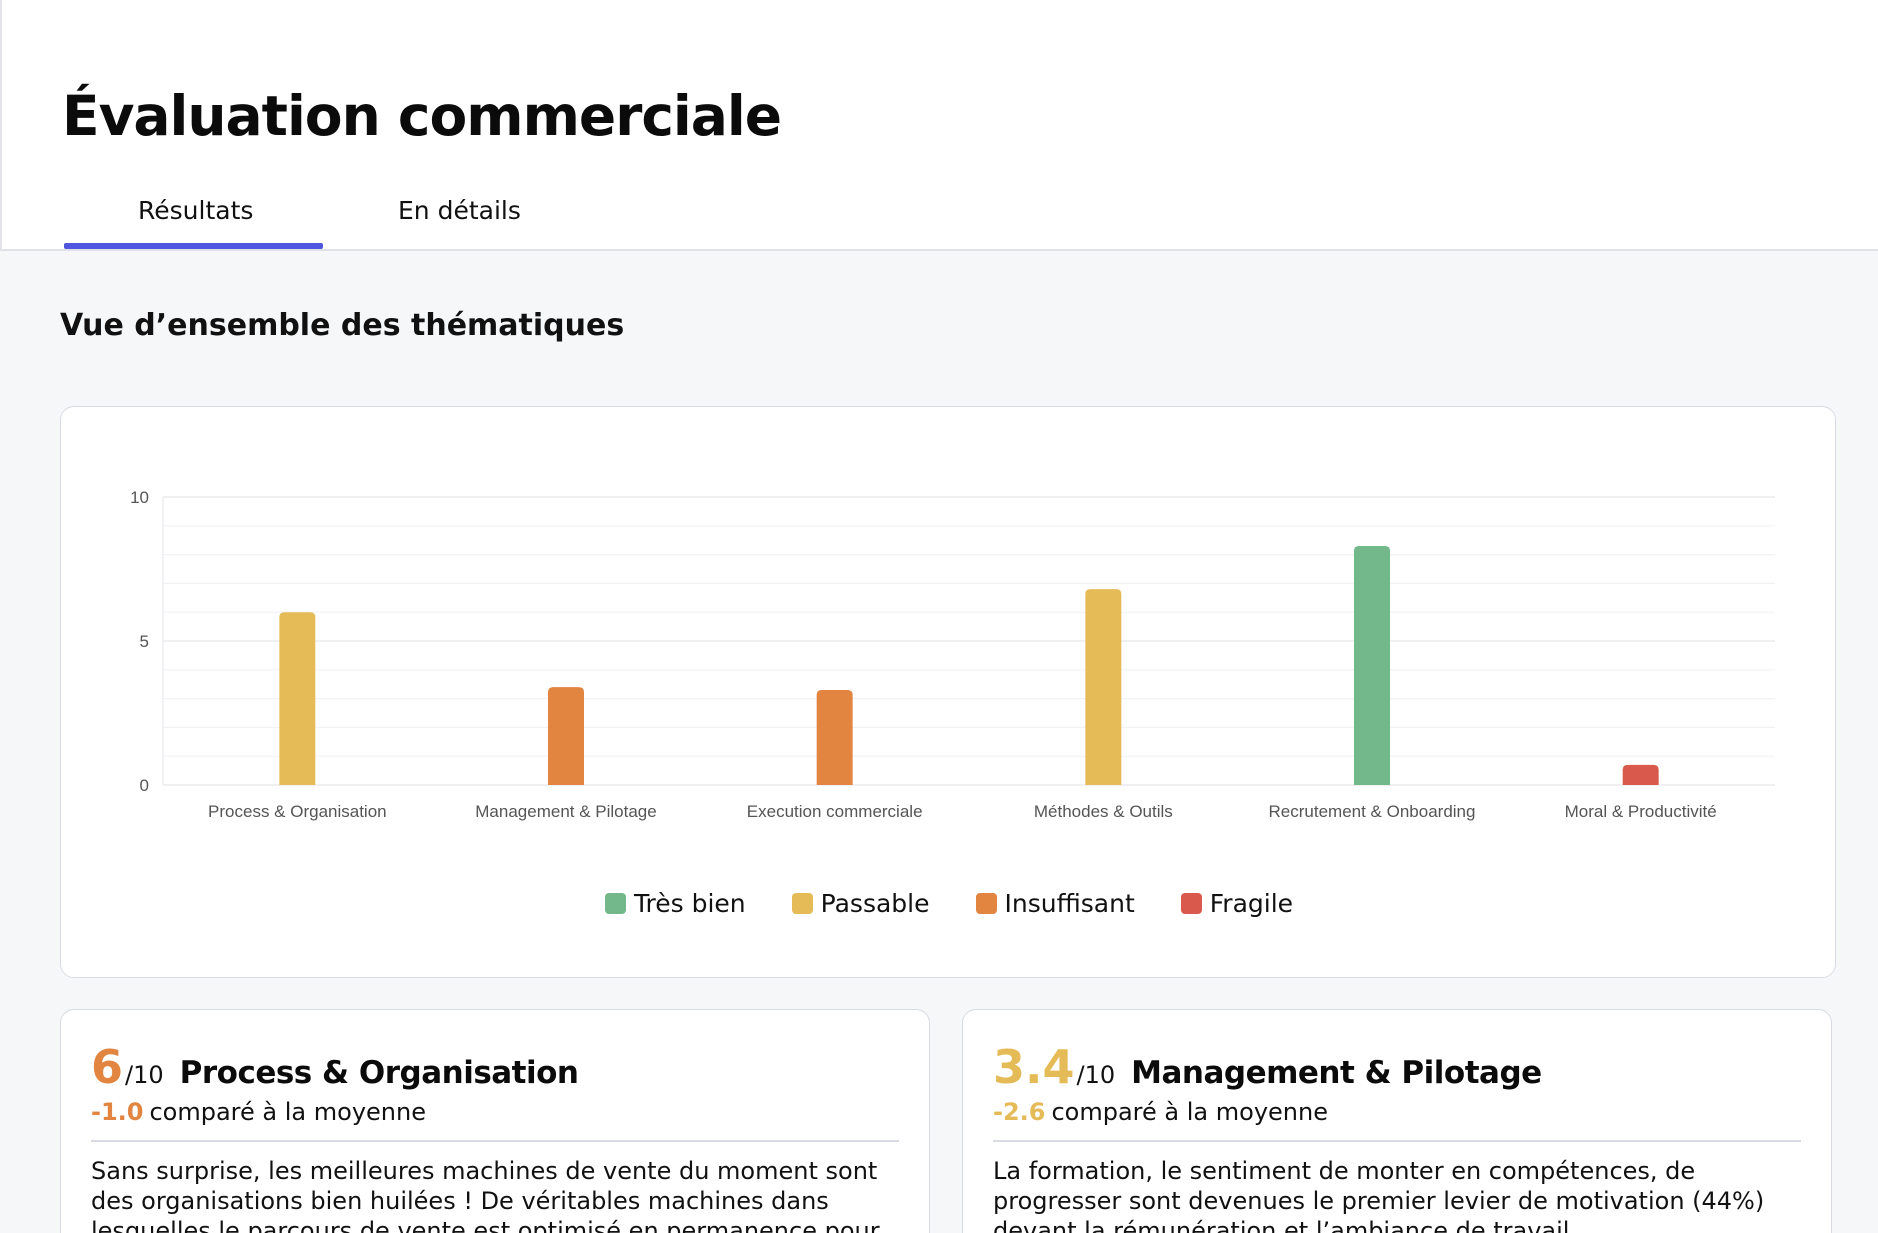 The height and width of the screenshot is (1233, 1878). I want to click on page-title: Évaluation commerciale, so click(422, 116).